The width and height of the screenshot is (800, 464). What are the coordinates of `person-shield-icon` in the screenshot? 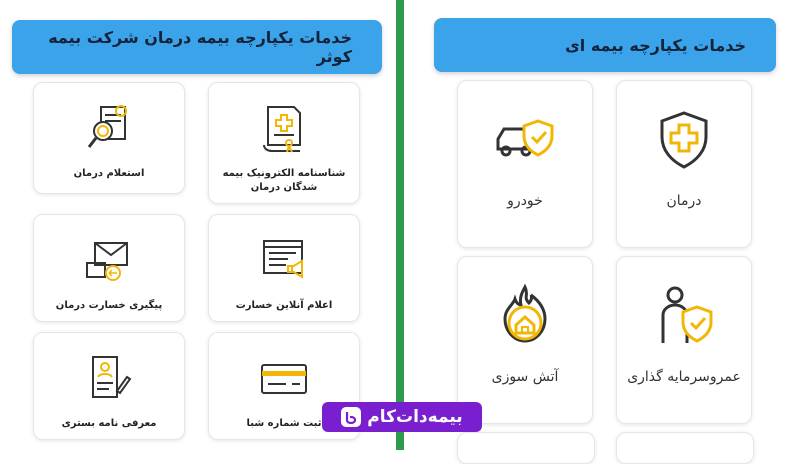 It's located at (687, 314).